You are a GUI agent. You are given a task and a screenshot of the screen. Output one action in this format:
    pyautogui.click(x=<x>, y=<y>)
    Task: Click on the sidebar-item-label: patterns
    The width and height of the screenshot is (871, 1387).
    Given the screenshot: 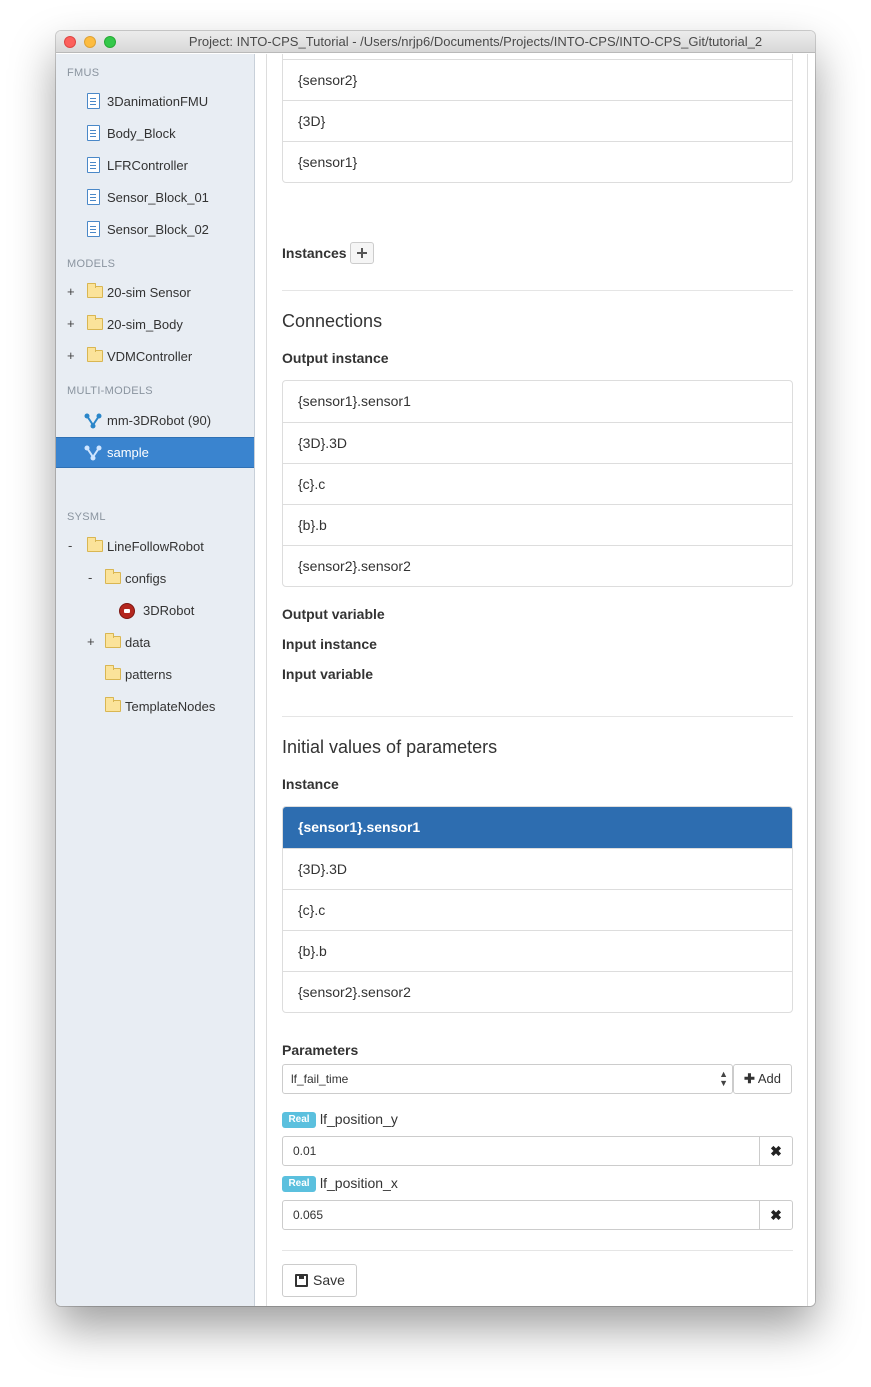 What is the action you would take?
    pyautogui.click(x=148, y=674)
    